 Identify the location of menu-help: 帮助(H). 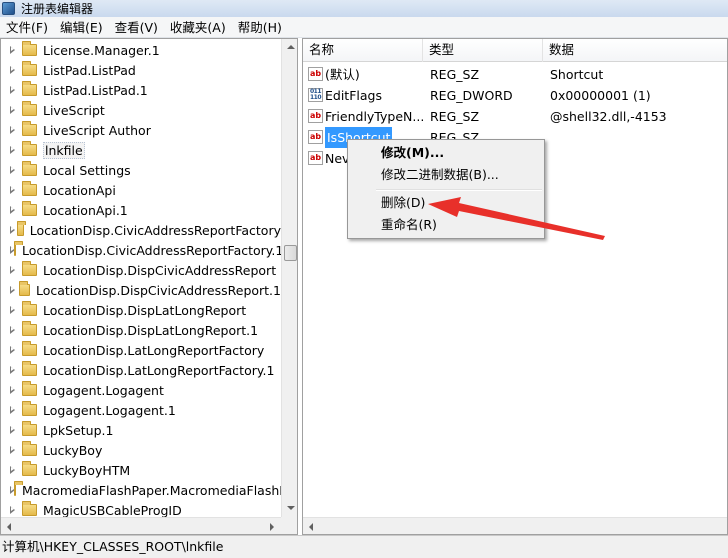
(260, 27).